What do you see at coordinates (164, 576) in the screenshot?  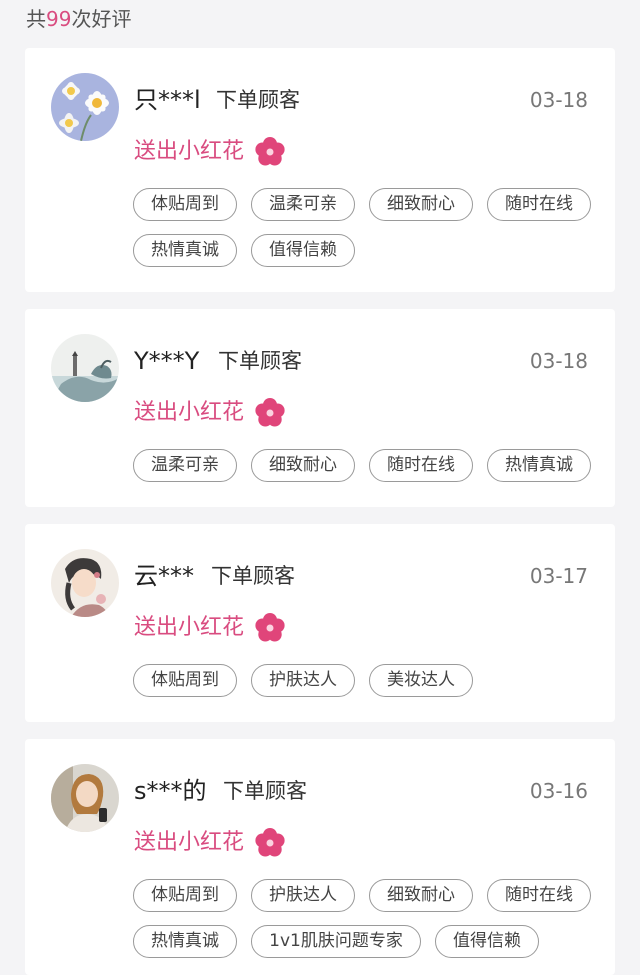 I see `reviewer-name: 云***` at bounding box center [164, 576].